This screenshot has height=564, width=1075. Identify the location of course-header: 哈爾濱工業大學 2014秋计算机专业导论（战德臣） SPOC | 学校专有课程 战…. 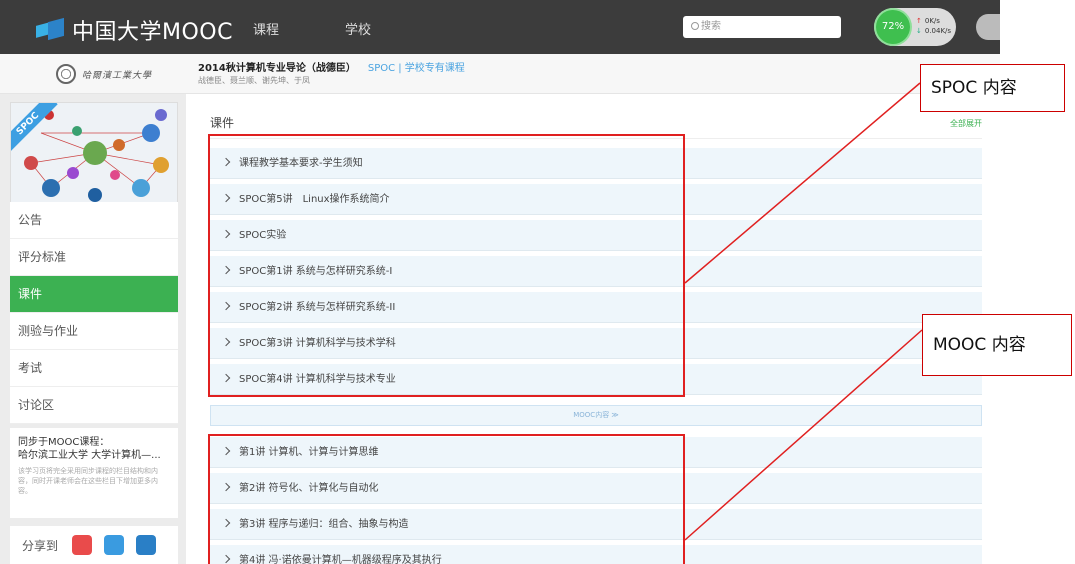
(500, 74).